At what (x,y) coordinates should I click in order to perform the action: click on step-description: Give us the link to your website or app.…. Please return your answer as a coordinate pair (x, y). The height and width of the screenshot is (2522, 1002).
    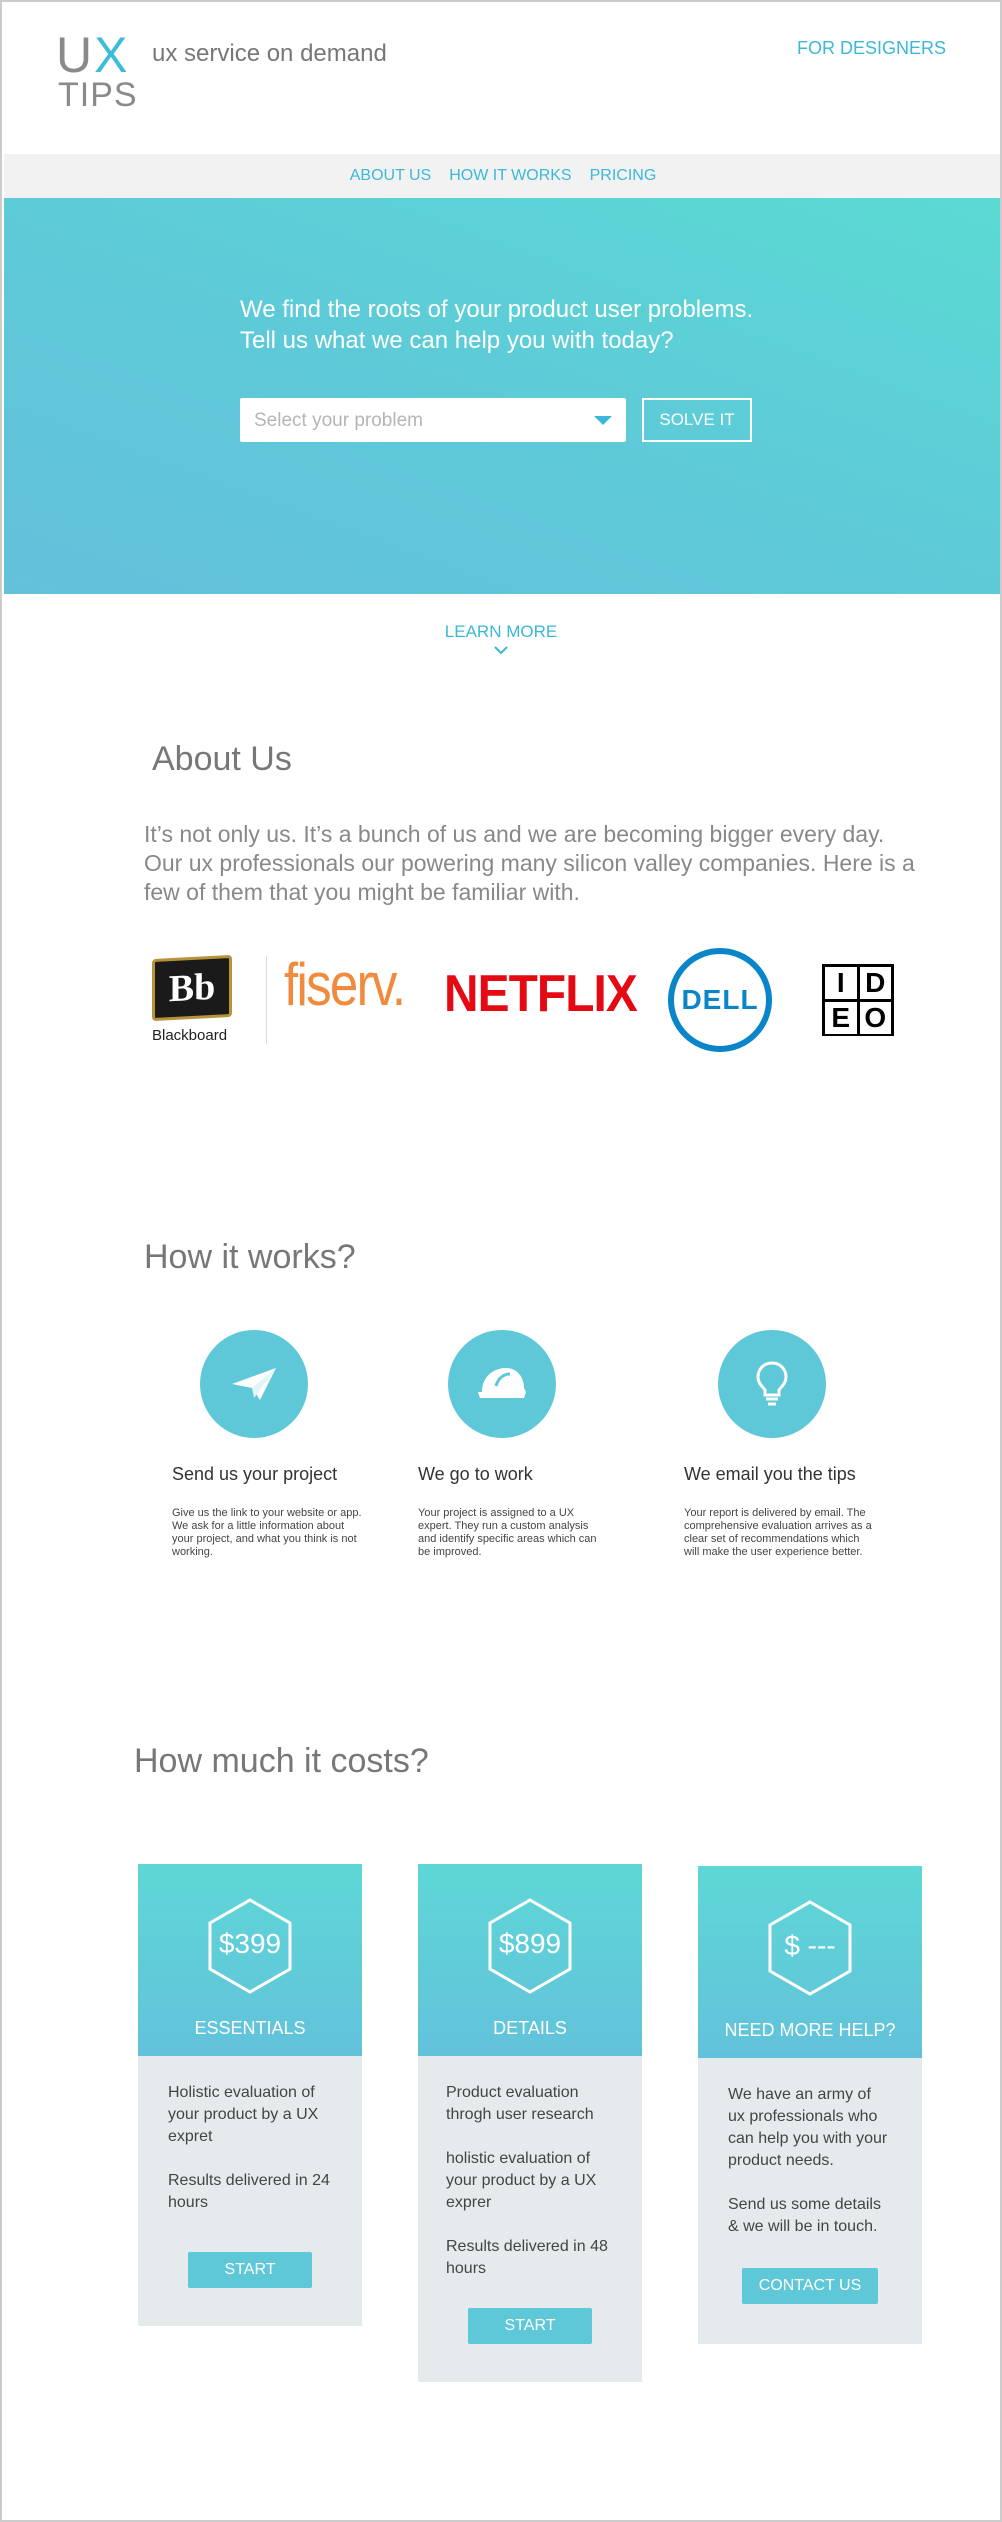
    Looking at the image, I should click on (267, 1532).